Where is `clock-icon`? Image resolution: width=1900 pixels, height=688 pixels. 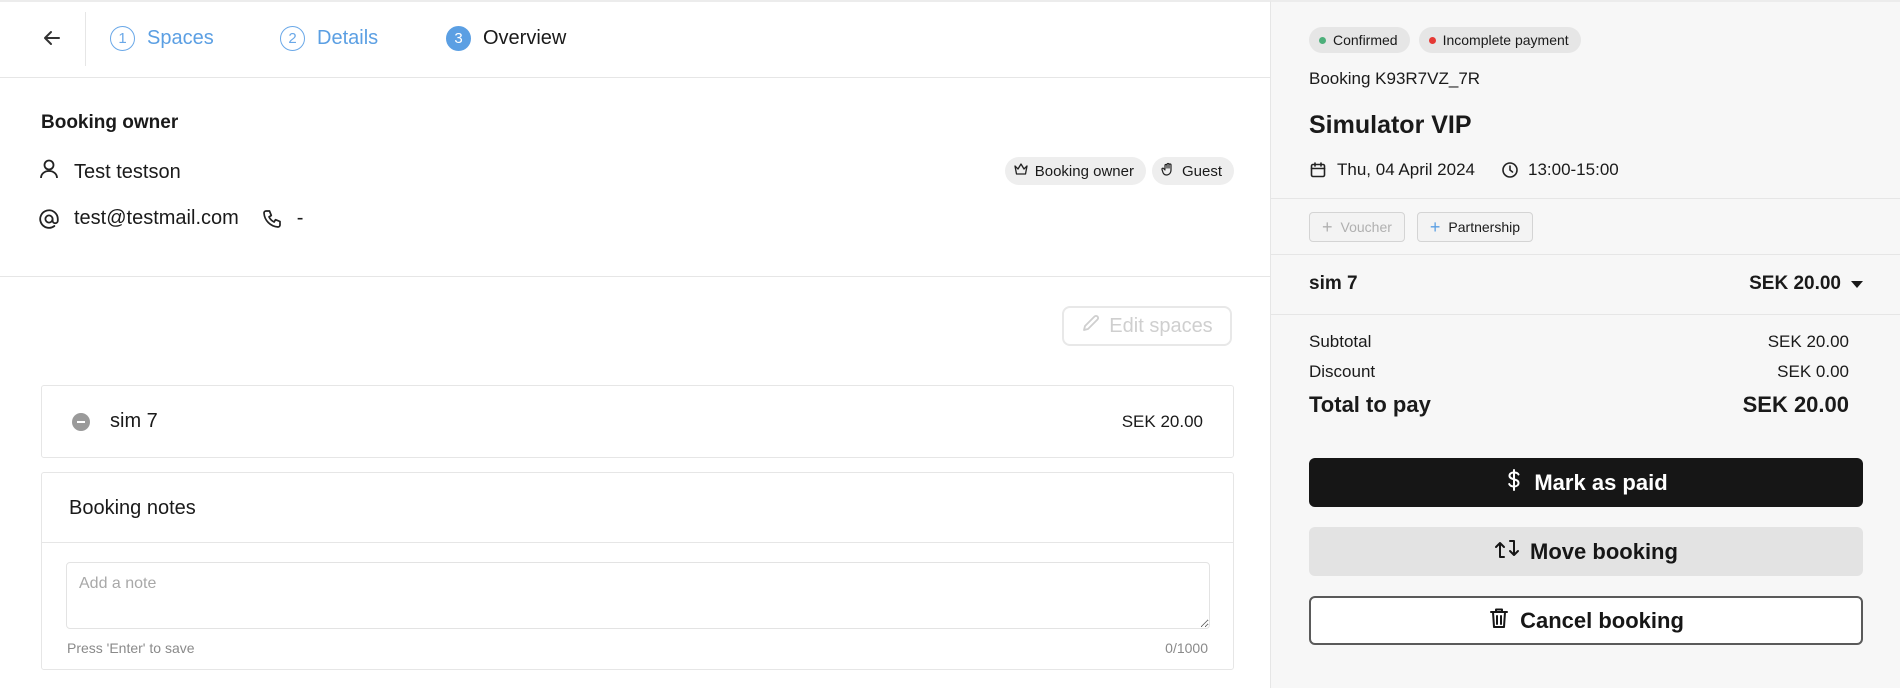 clock-icon is located at coordinates (1510, 170).